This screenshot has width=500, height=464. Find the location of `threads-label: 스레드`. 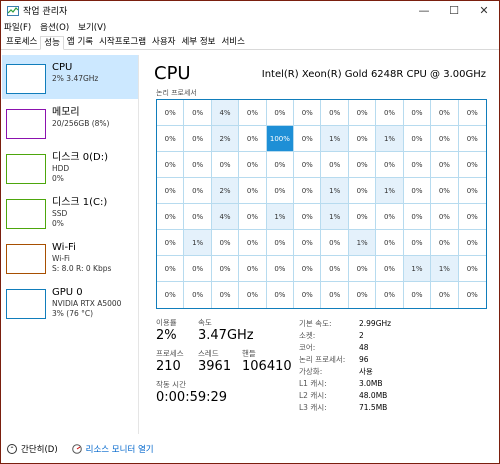

threads-label: 스레드 is located at coordinates (208, 353).